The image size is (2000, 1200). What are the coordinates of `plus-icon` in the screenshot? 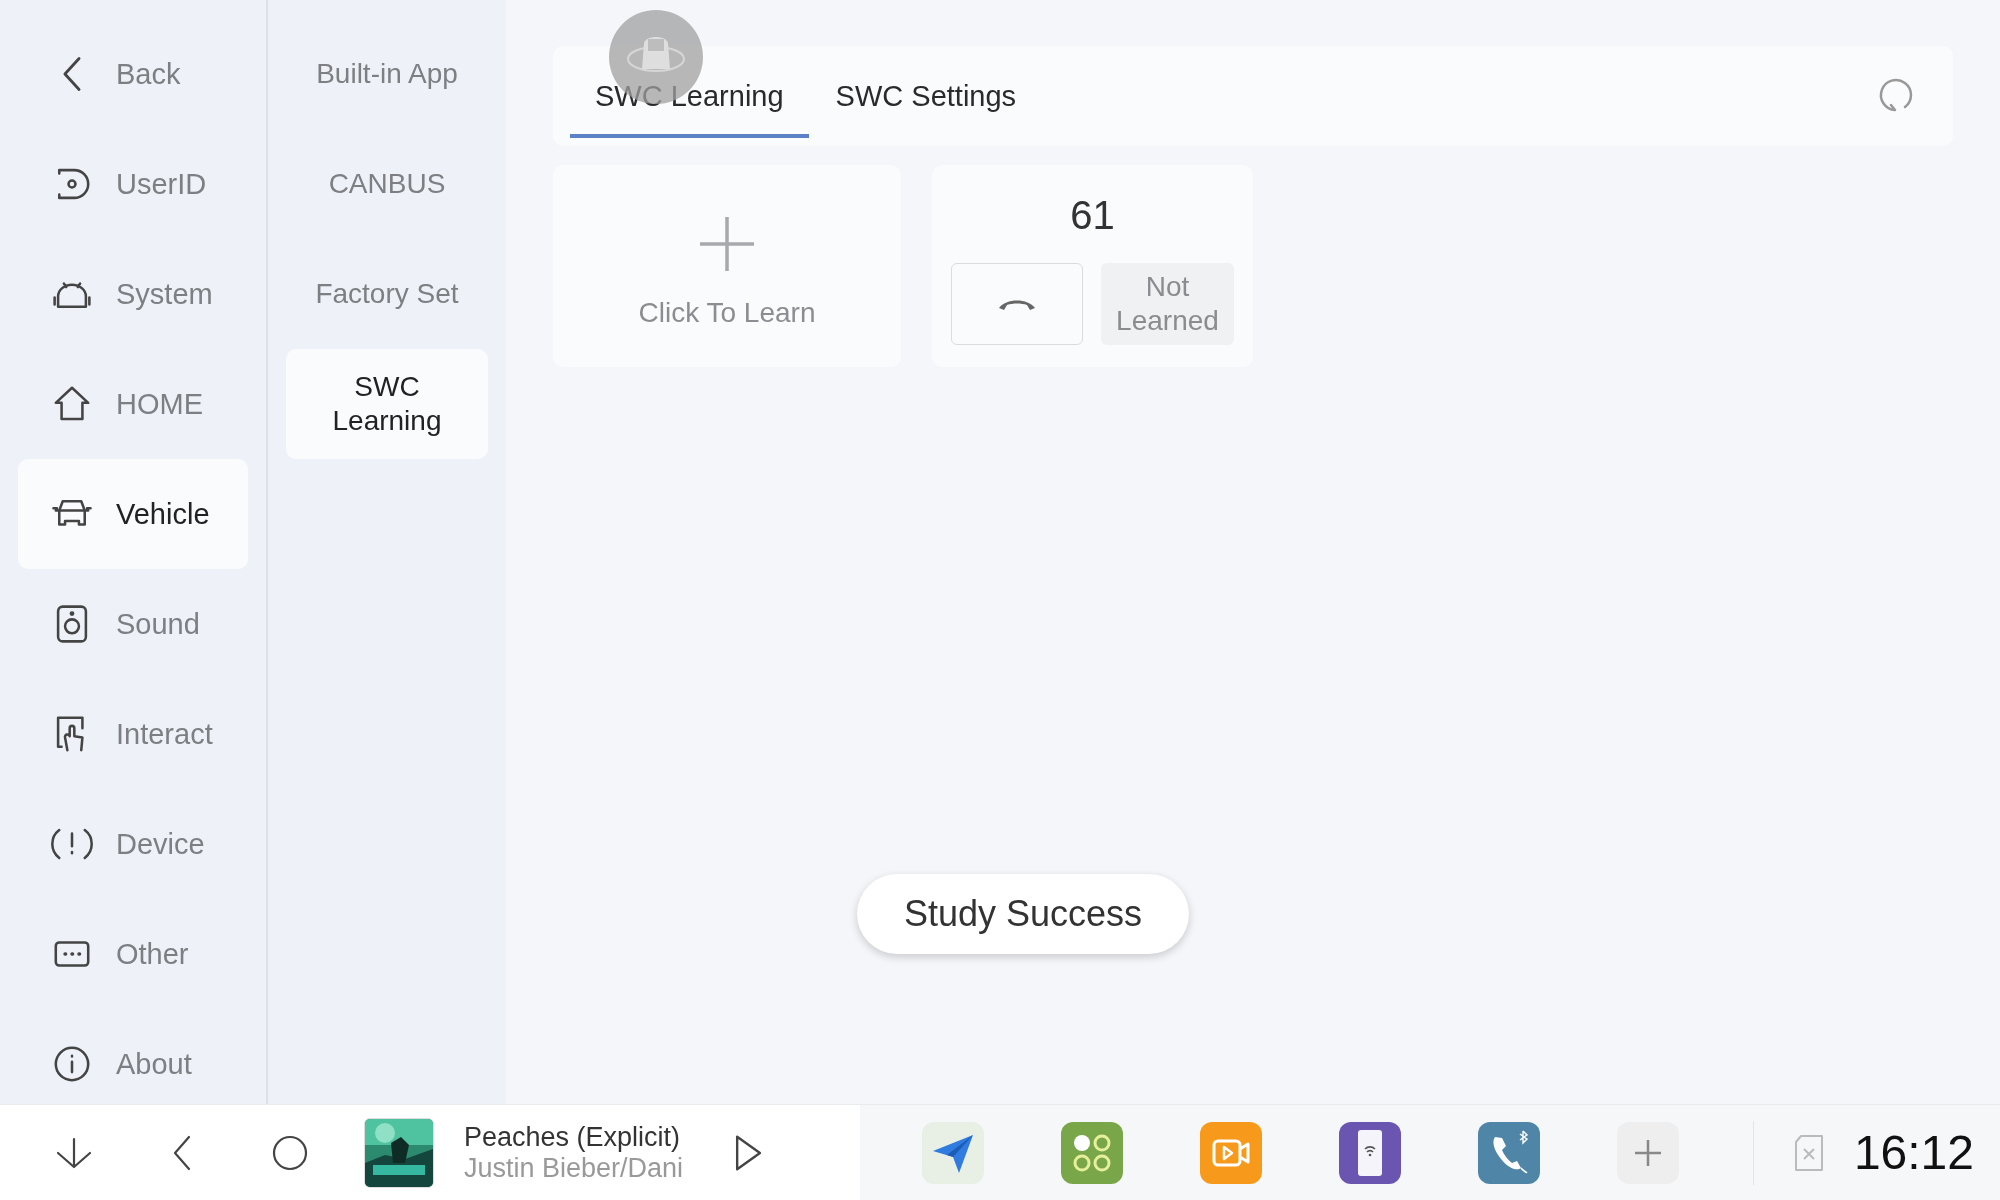 It's located at (727, 244).